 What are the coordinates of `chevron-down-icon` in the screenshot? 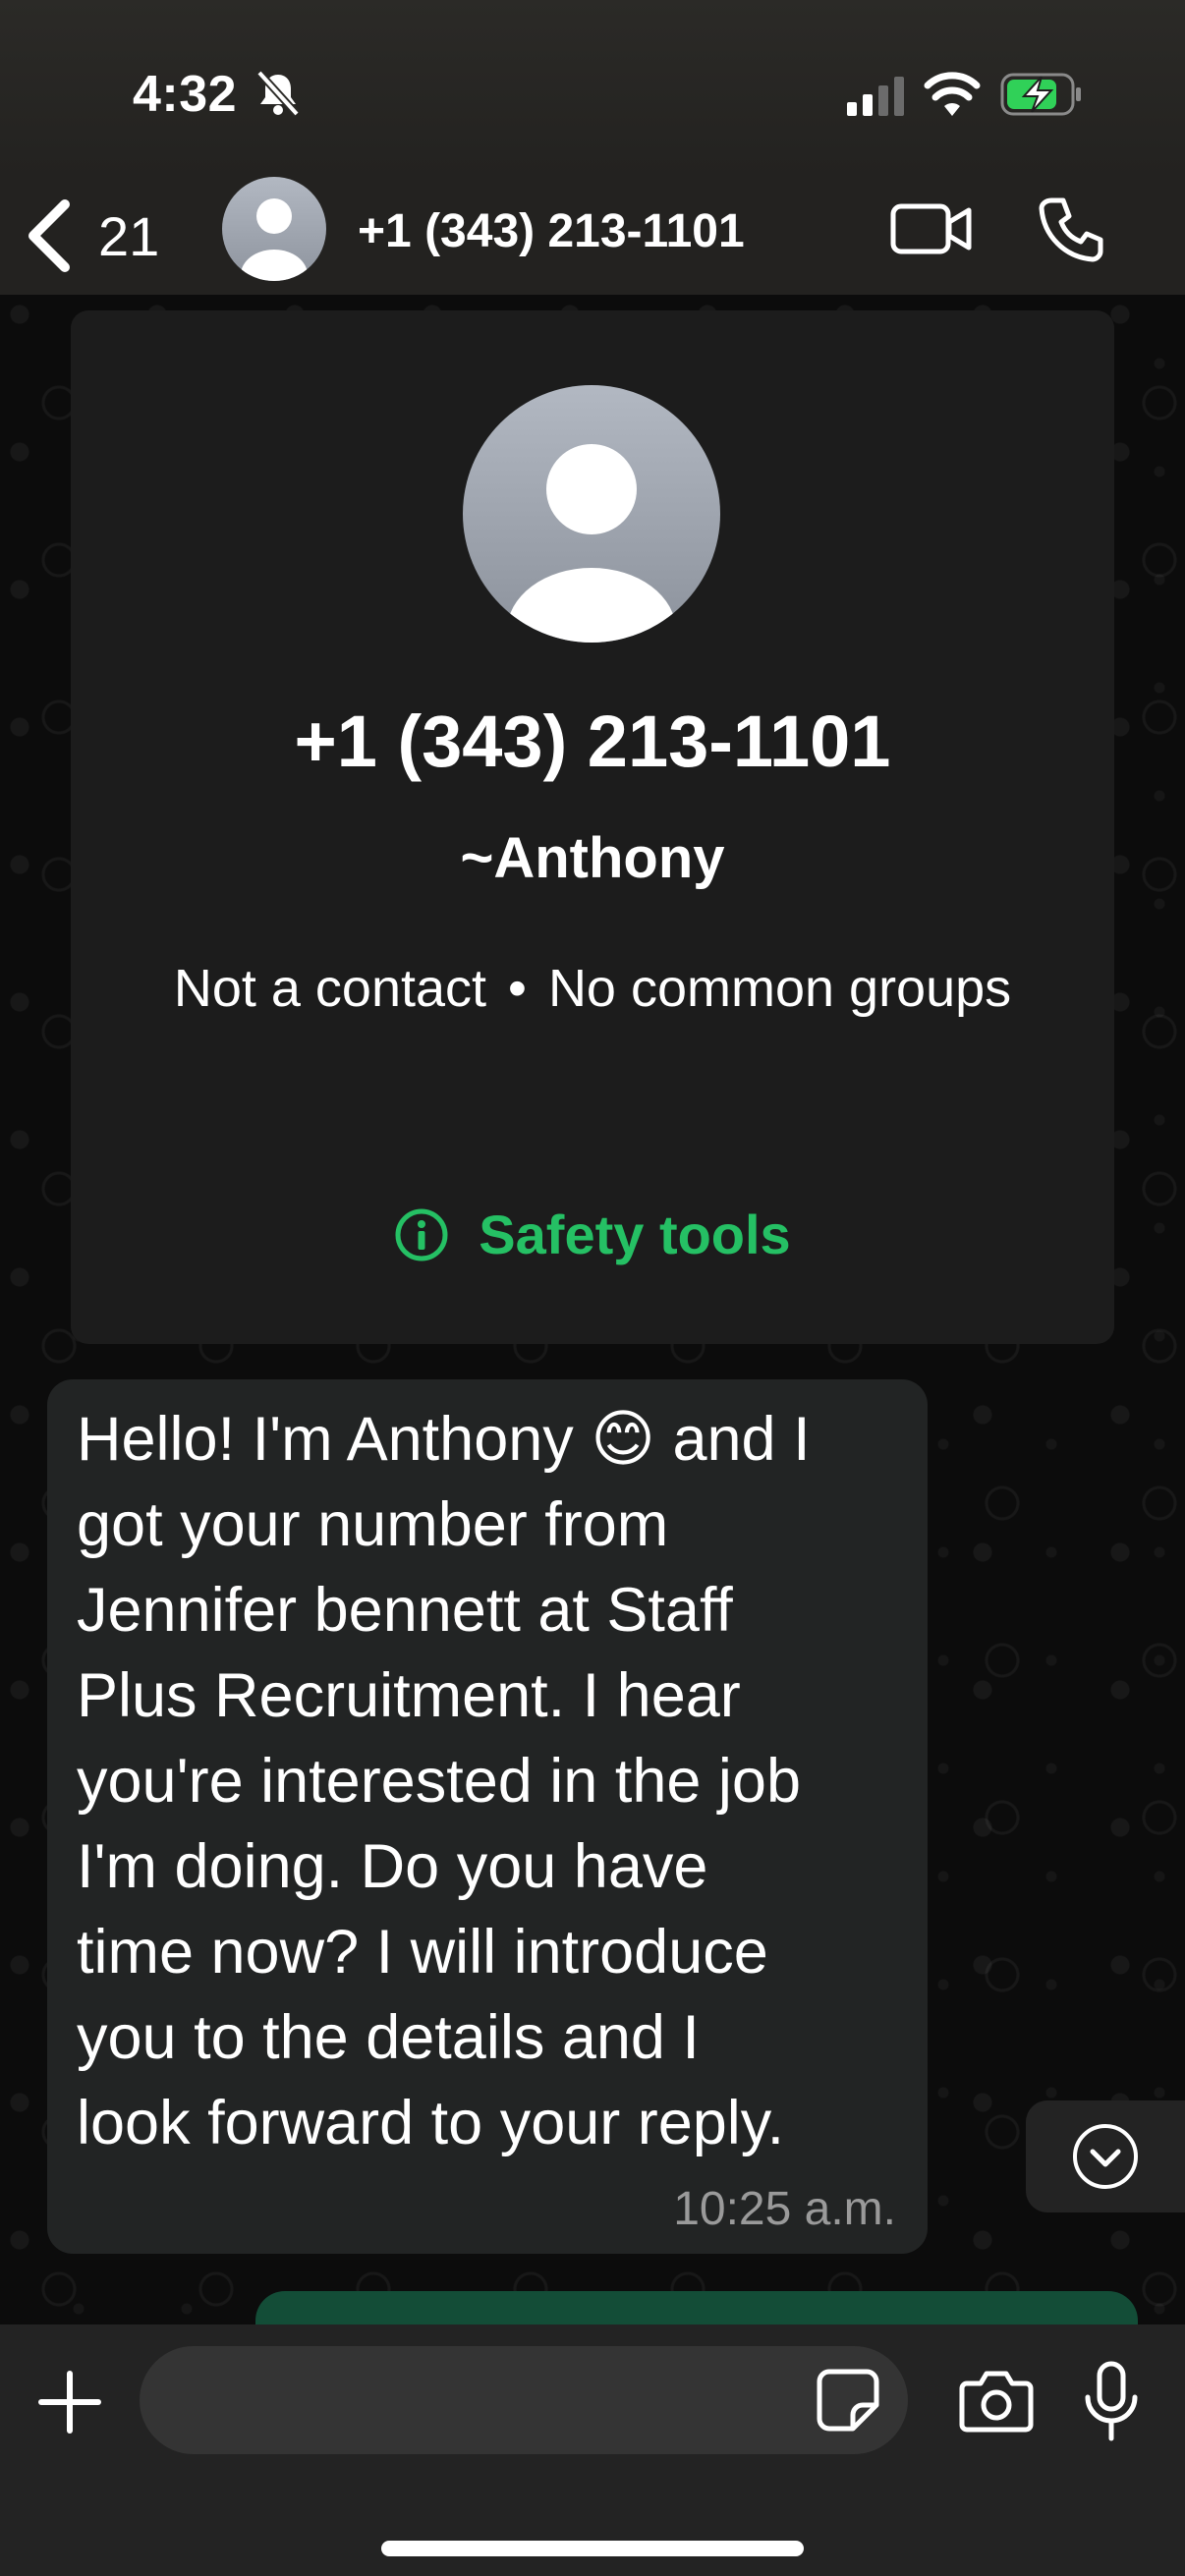 It's located at (1106, 2156).